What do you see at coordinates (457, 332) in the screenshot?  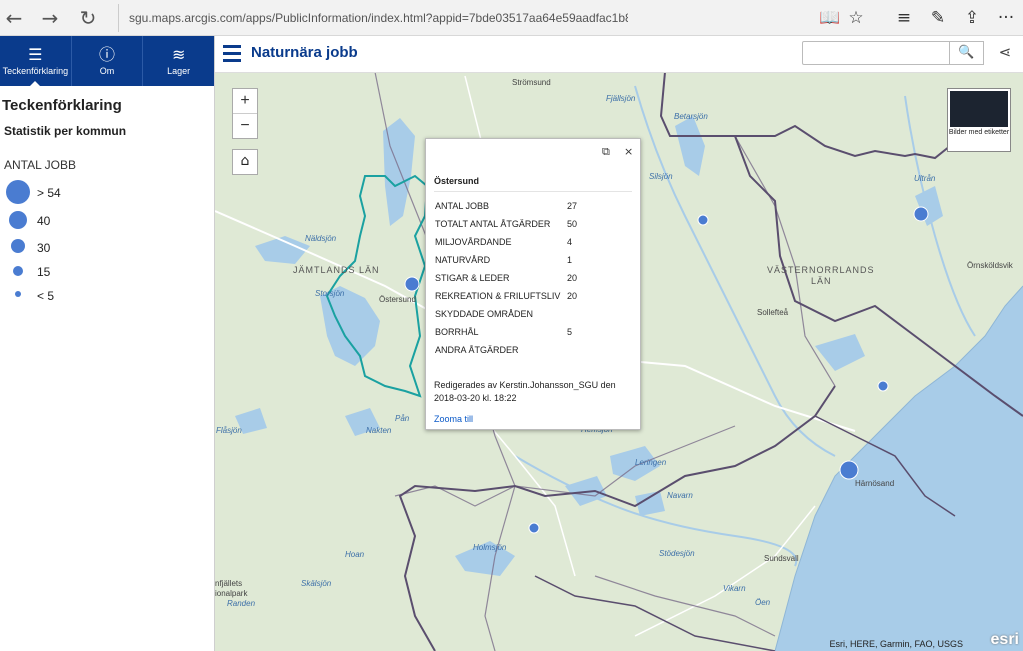 I see `popup-row-key: BORRHÅL` at bounding box center [457, 332].